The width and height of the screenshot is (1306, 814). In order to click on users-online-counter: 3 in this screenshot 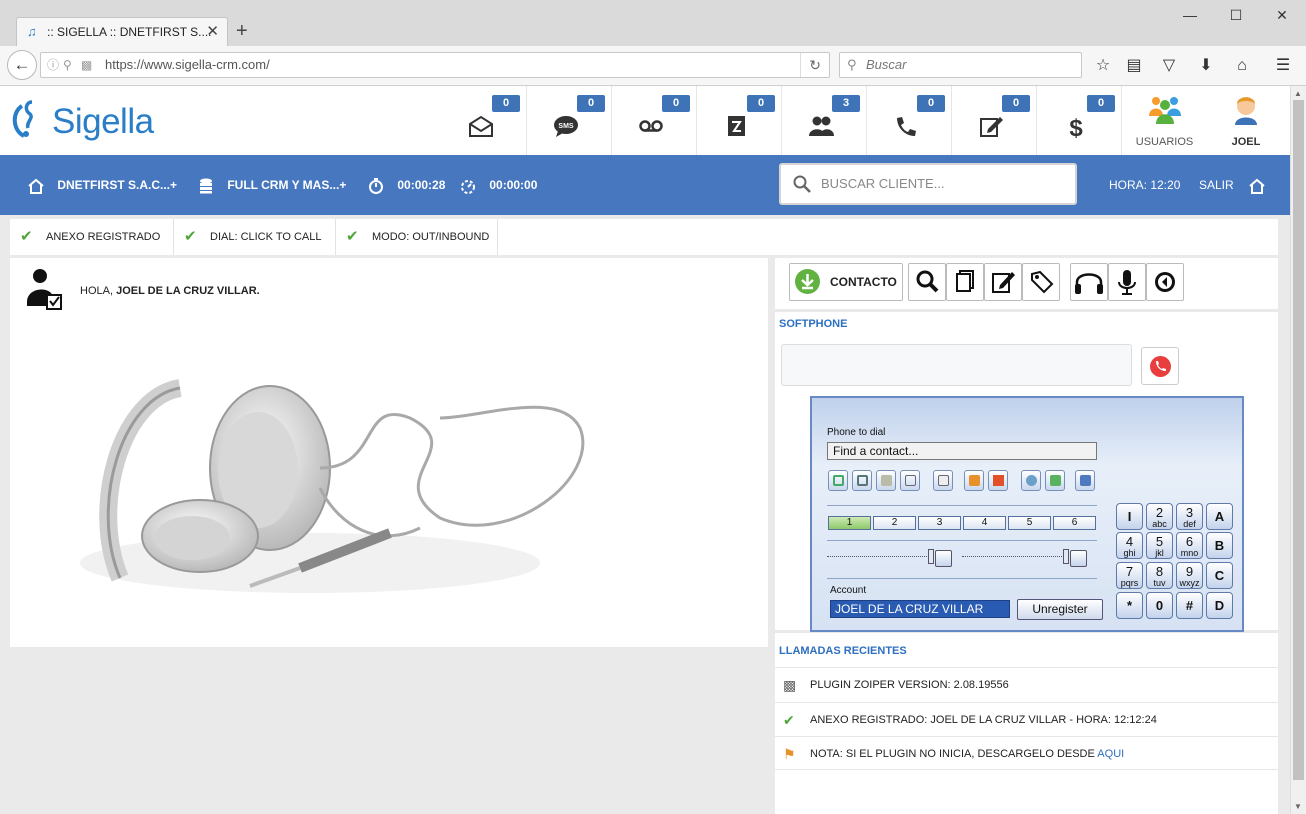, I will do `click(824, 120)`.